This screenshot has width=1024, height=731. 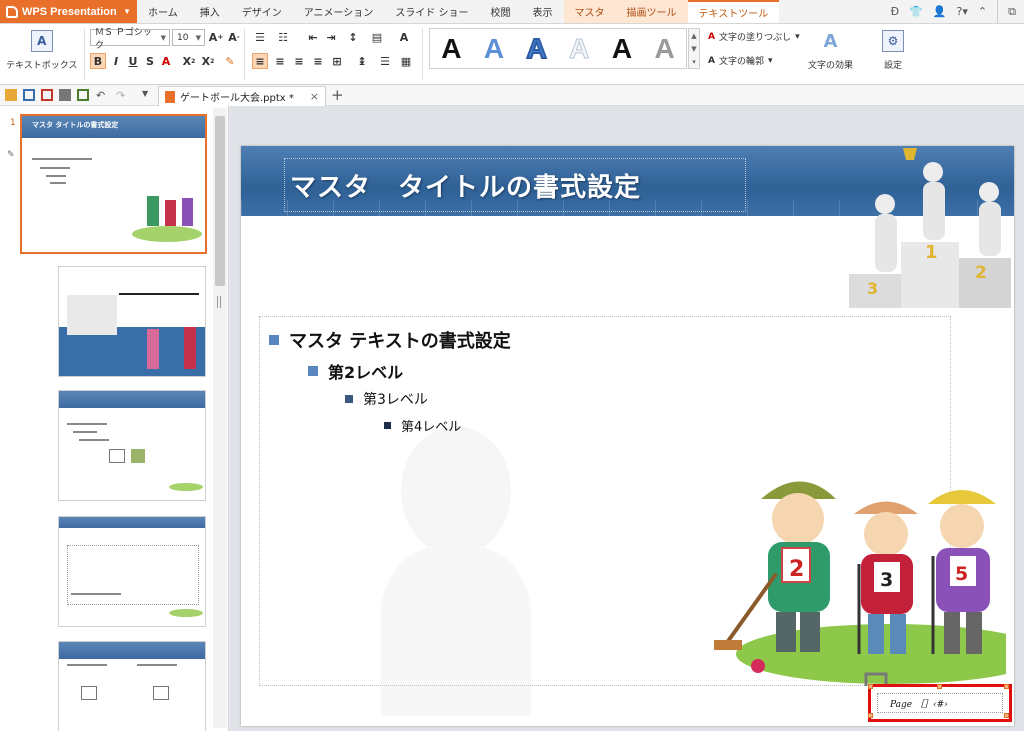 What do you see at coordinates (11, 155) in the screenshot?
I see `pin-icon: ✎` at bounding box center [11, 155].